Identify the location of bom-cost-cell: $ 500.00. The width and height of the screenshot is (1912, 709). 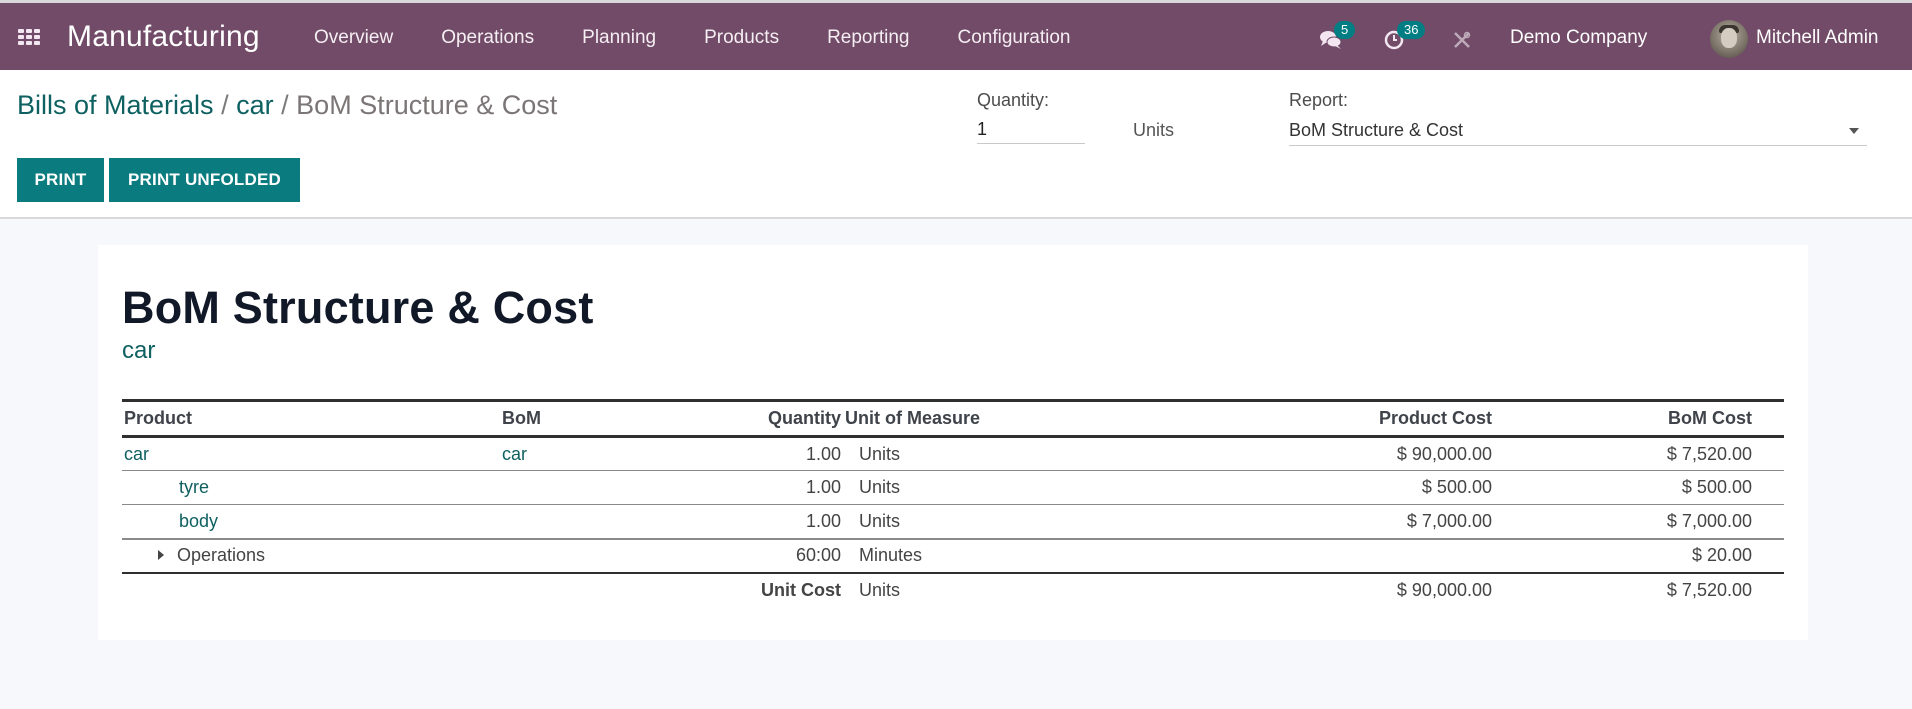
(1624, 487).